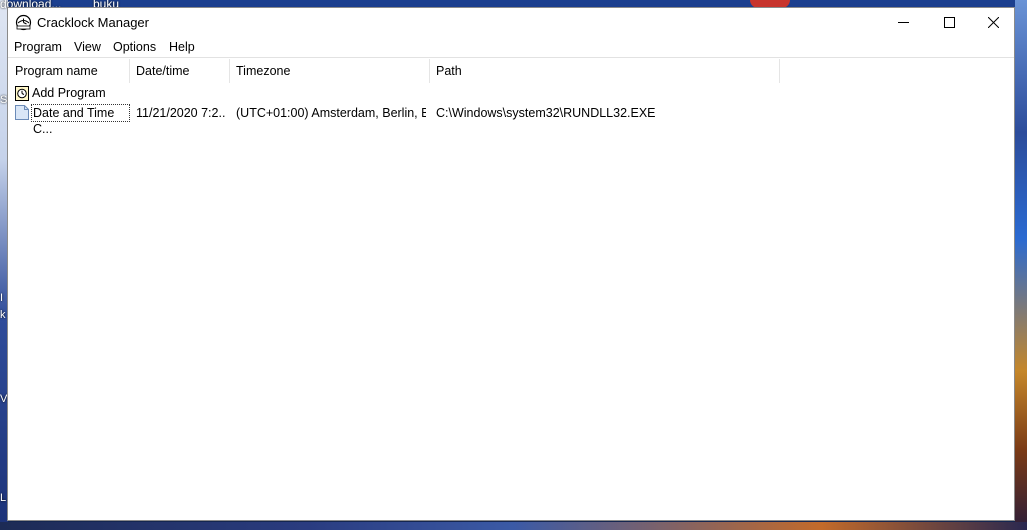  I want to click on program-file-icon, so click(22, 112).